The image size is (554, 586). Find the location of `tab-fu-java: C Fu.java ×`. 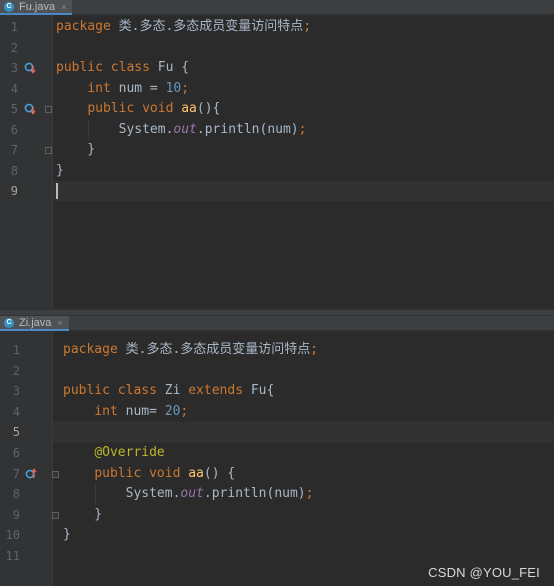

tab-fu-java: C Fu.java × is located at coordinates (36, 7).